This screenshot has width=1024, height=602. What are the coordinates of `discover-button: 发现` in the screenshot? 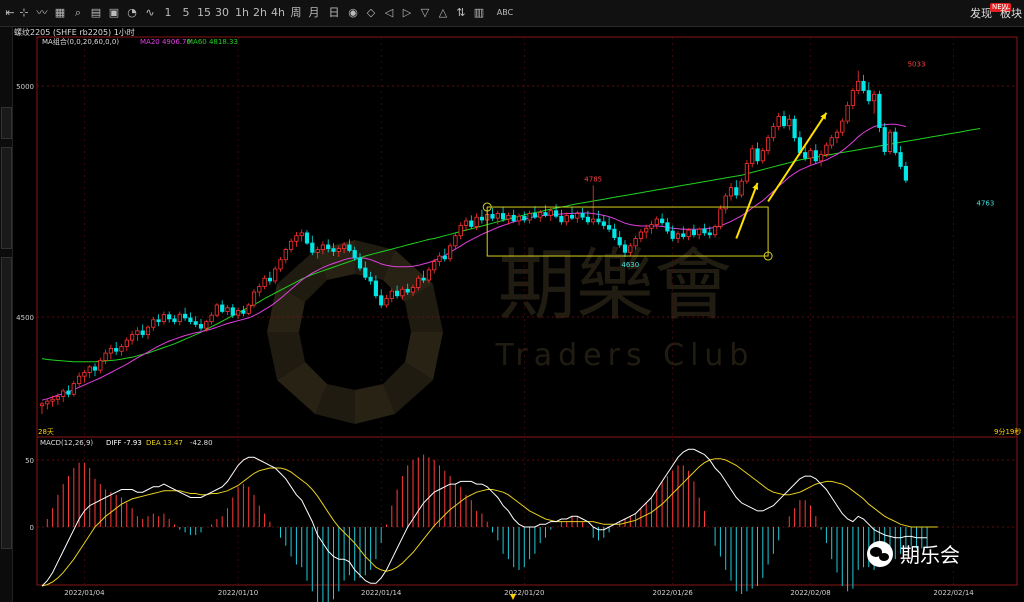 It's located at (981, 13).